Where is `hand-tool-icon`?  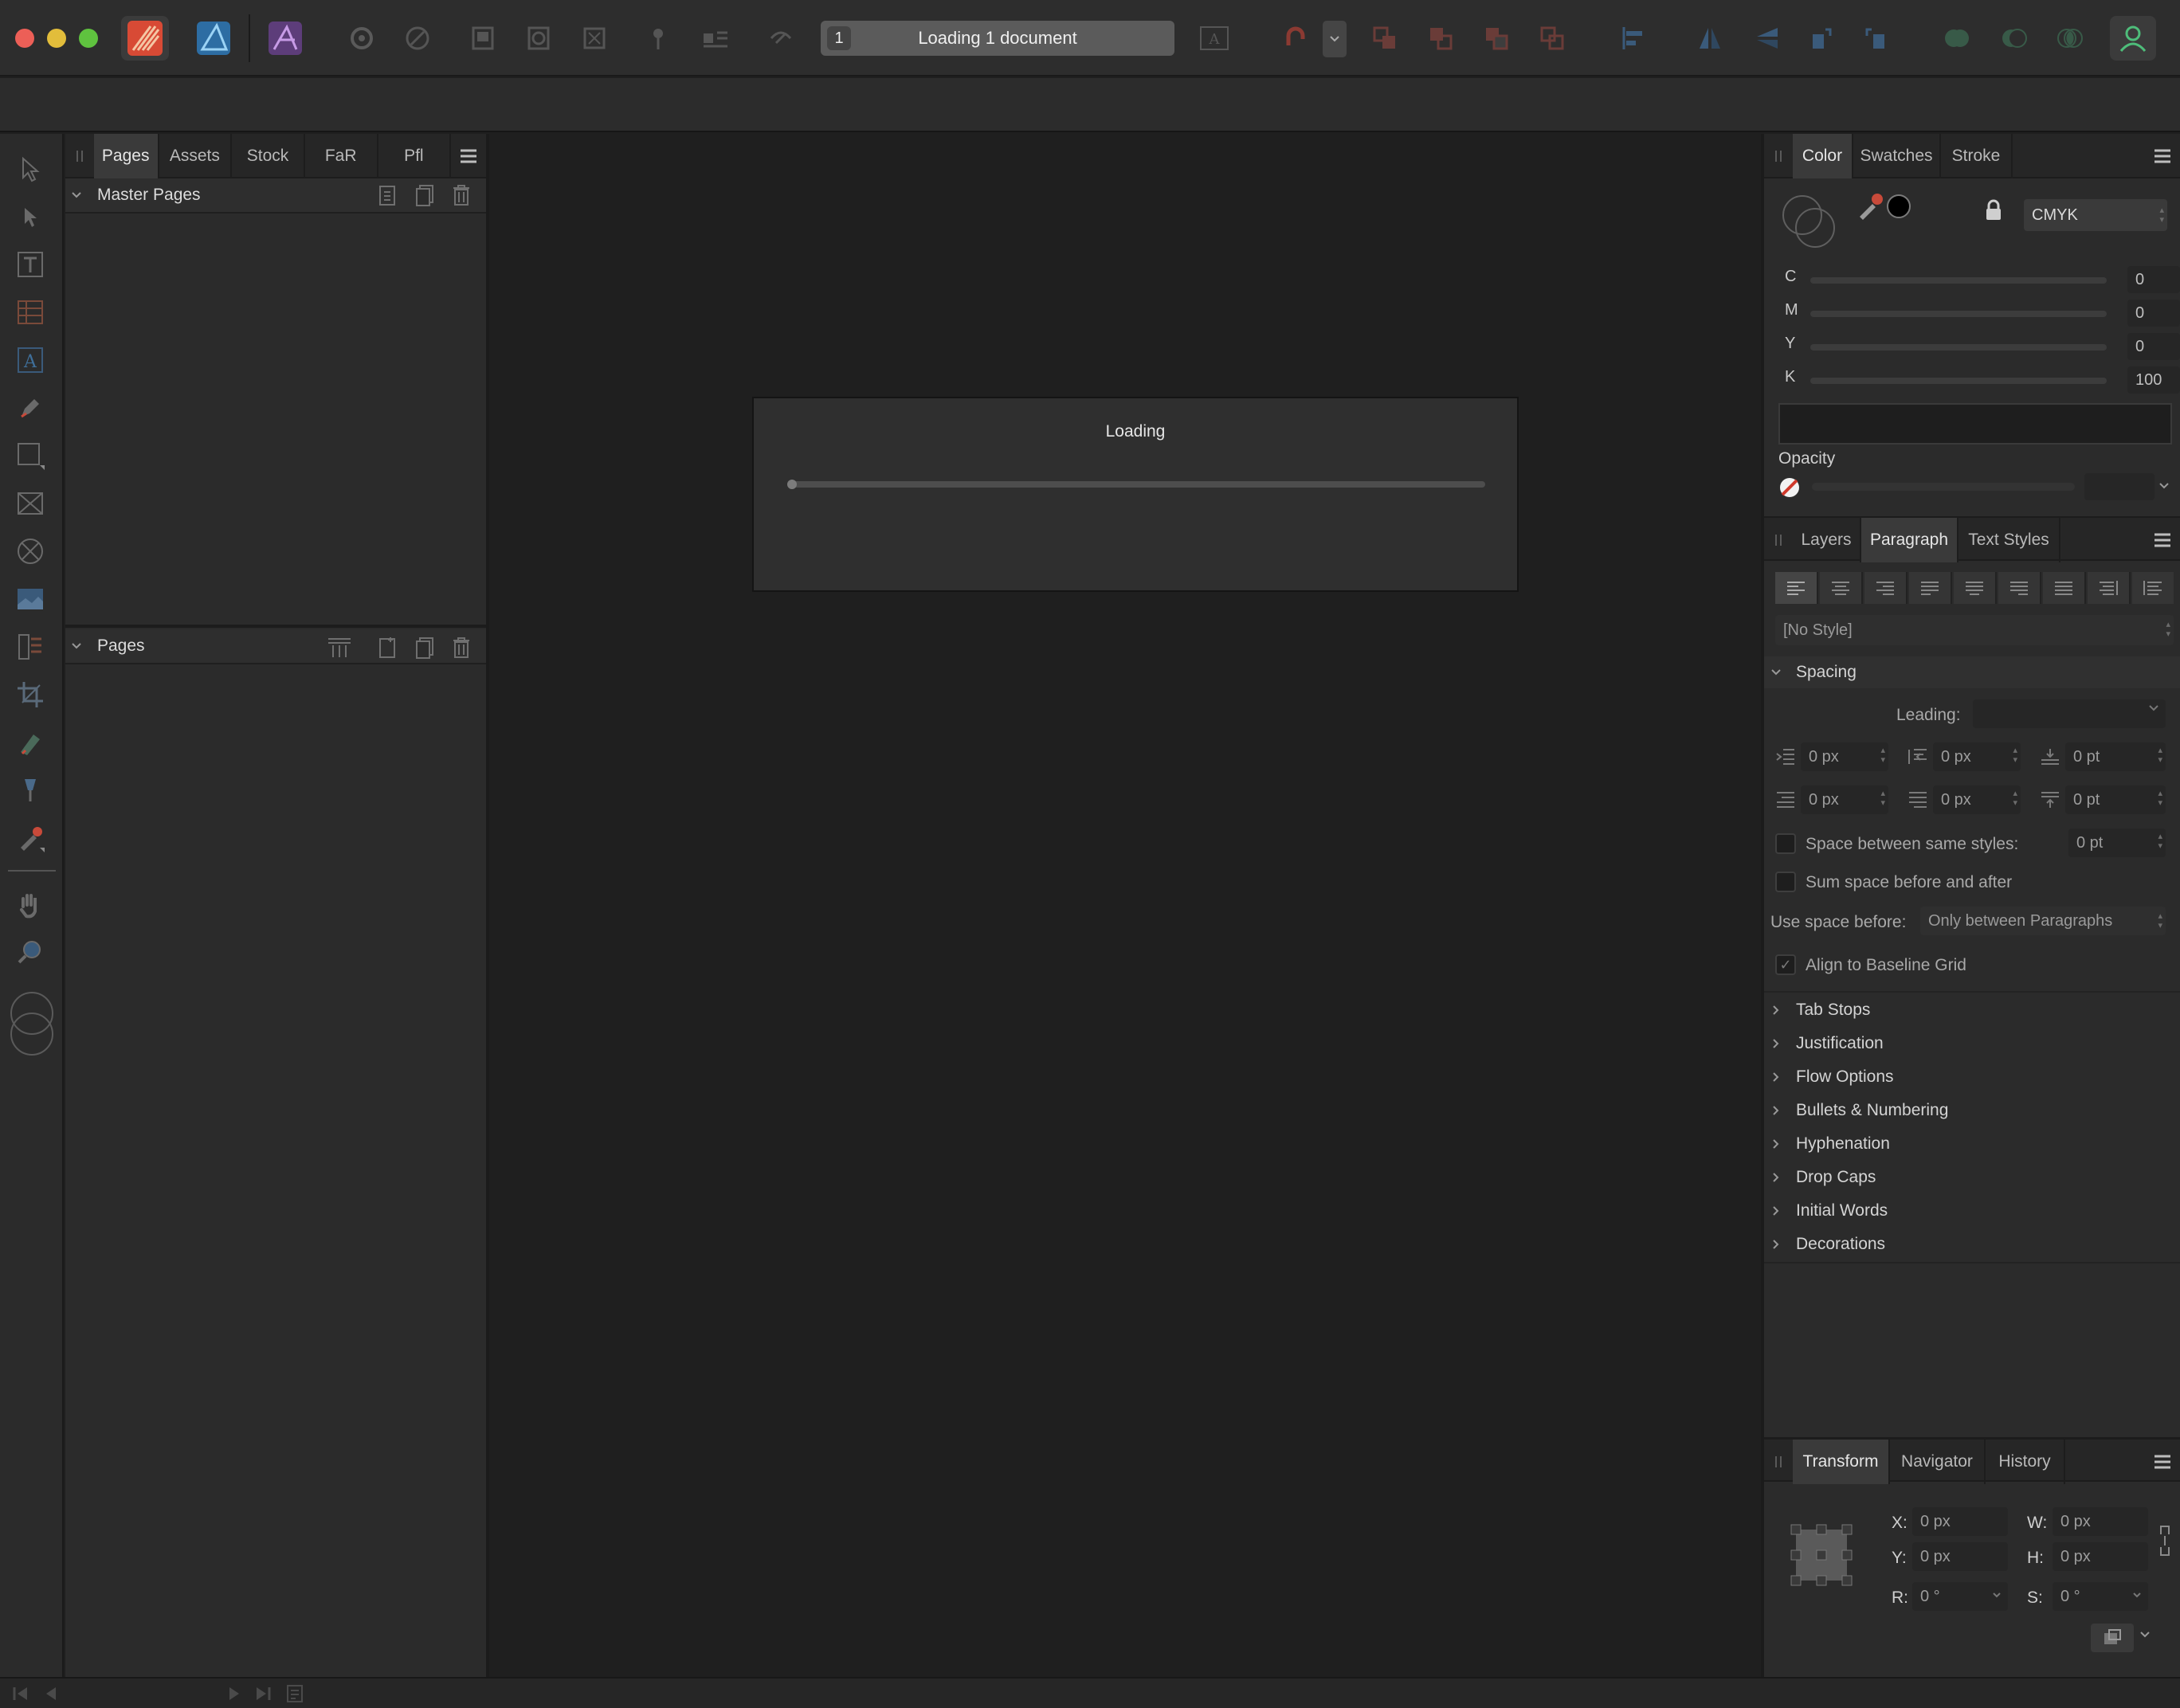 hand-tool-icon is located at coordinates (30, 905).